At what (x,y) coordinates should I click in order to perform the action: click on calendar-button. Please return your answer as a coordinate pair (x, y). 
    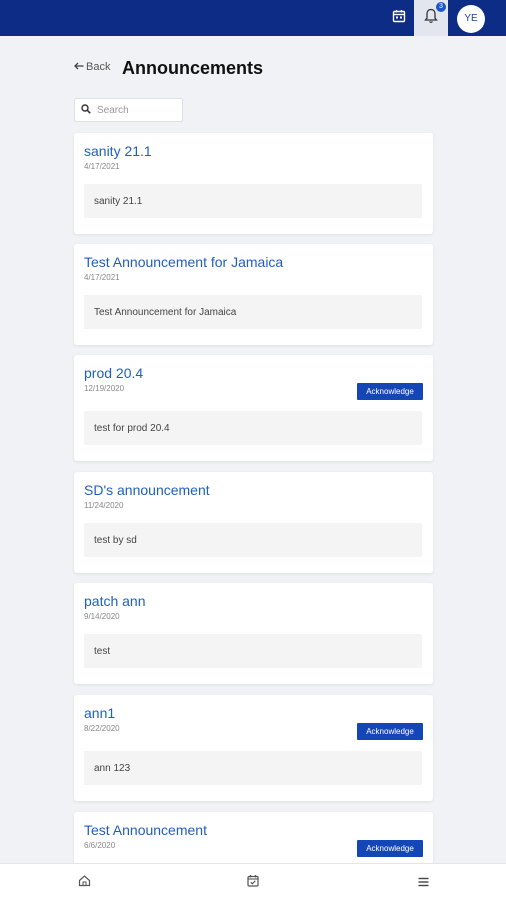
    Looking at the image, I should click on (399, 18).